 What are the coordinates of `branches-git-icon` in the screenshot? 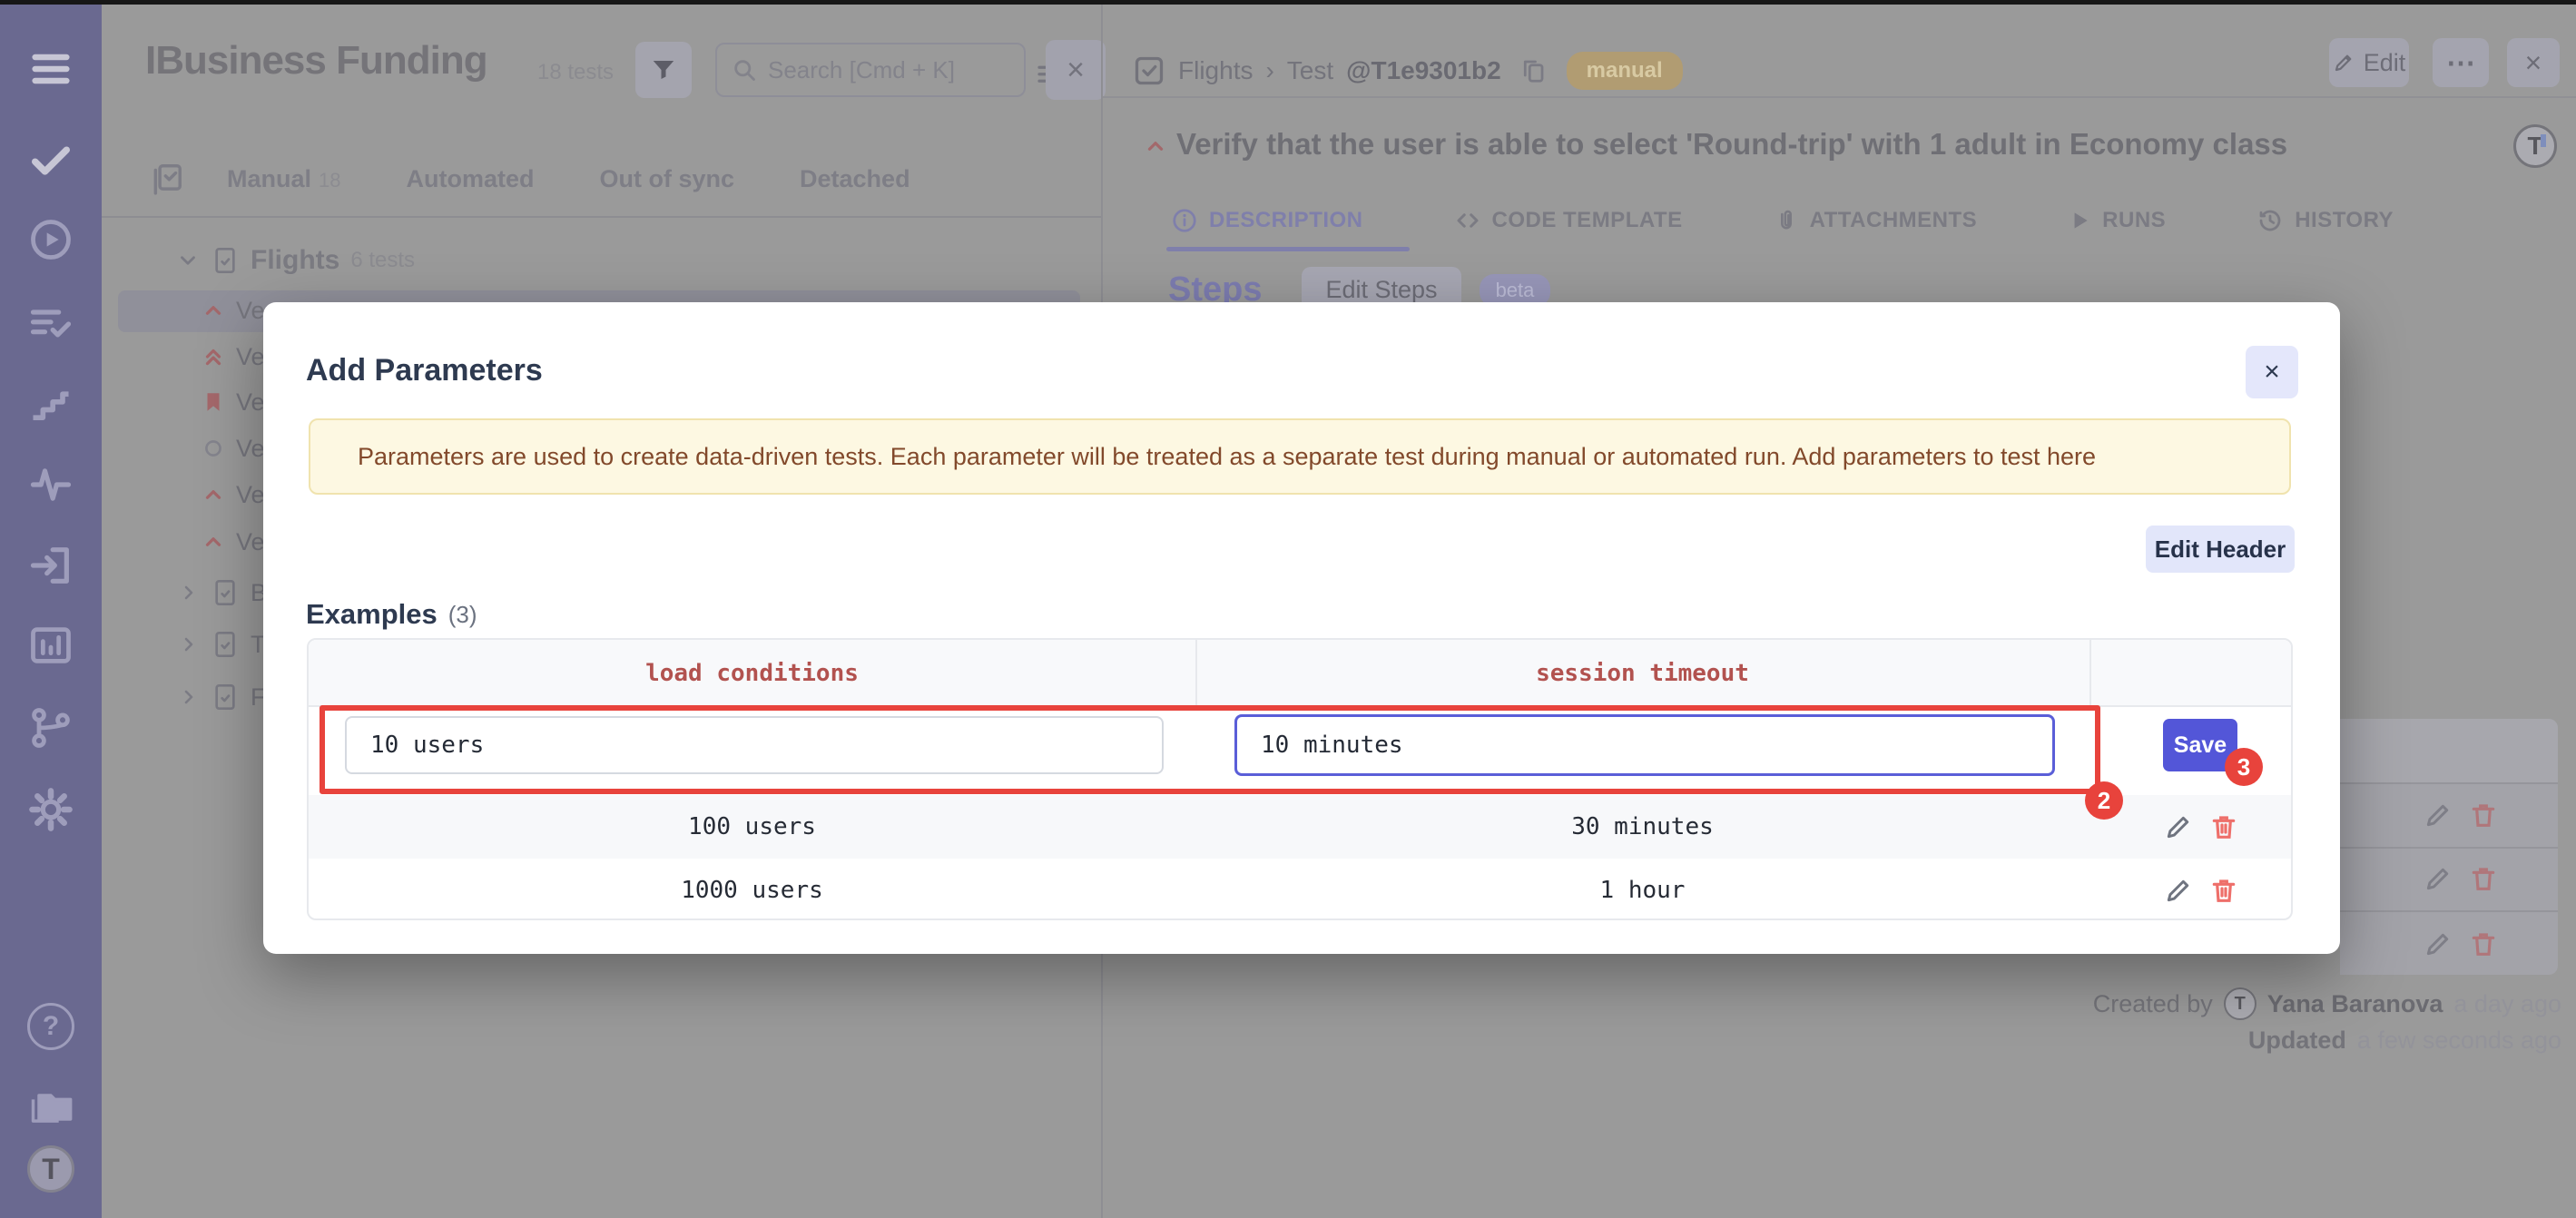 It's located at (50, 728).